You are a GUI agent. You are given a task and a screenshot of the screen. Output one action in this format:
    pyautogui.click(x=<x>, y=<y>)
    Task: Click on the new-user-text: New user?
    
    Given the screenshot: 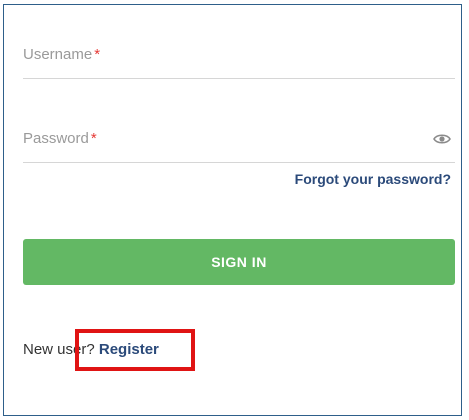 What is the action you would take?
    pyautogui.click(x=59, y=349)
    